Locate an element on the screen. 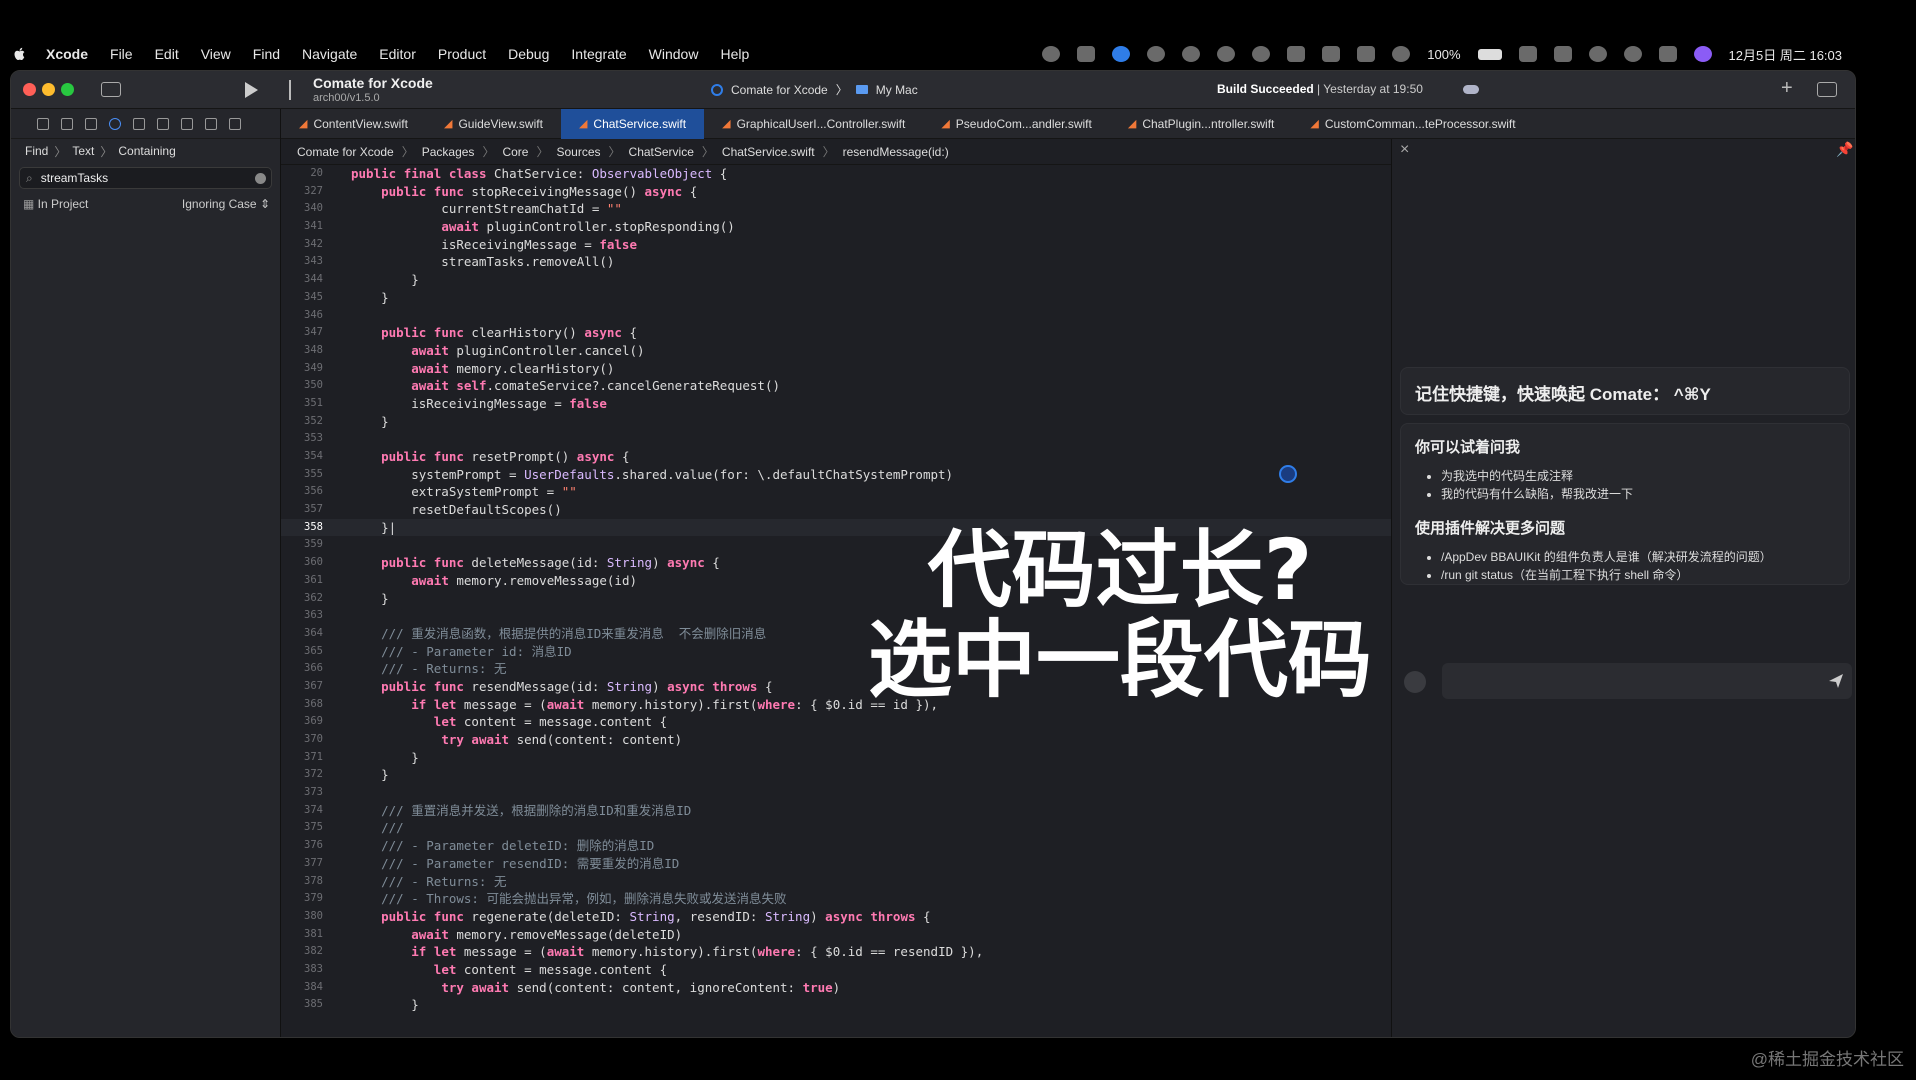 Image resolution: width=1916 pixels, height=1080 pixels. menu-integrate: Integrate is located at coordinates (598, 54).